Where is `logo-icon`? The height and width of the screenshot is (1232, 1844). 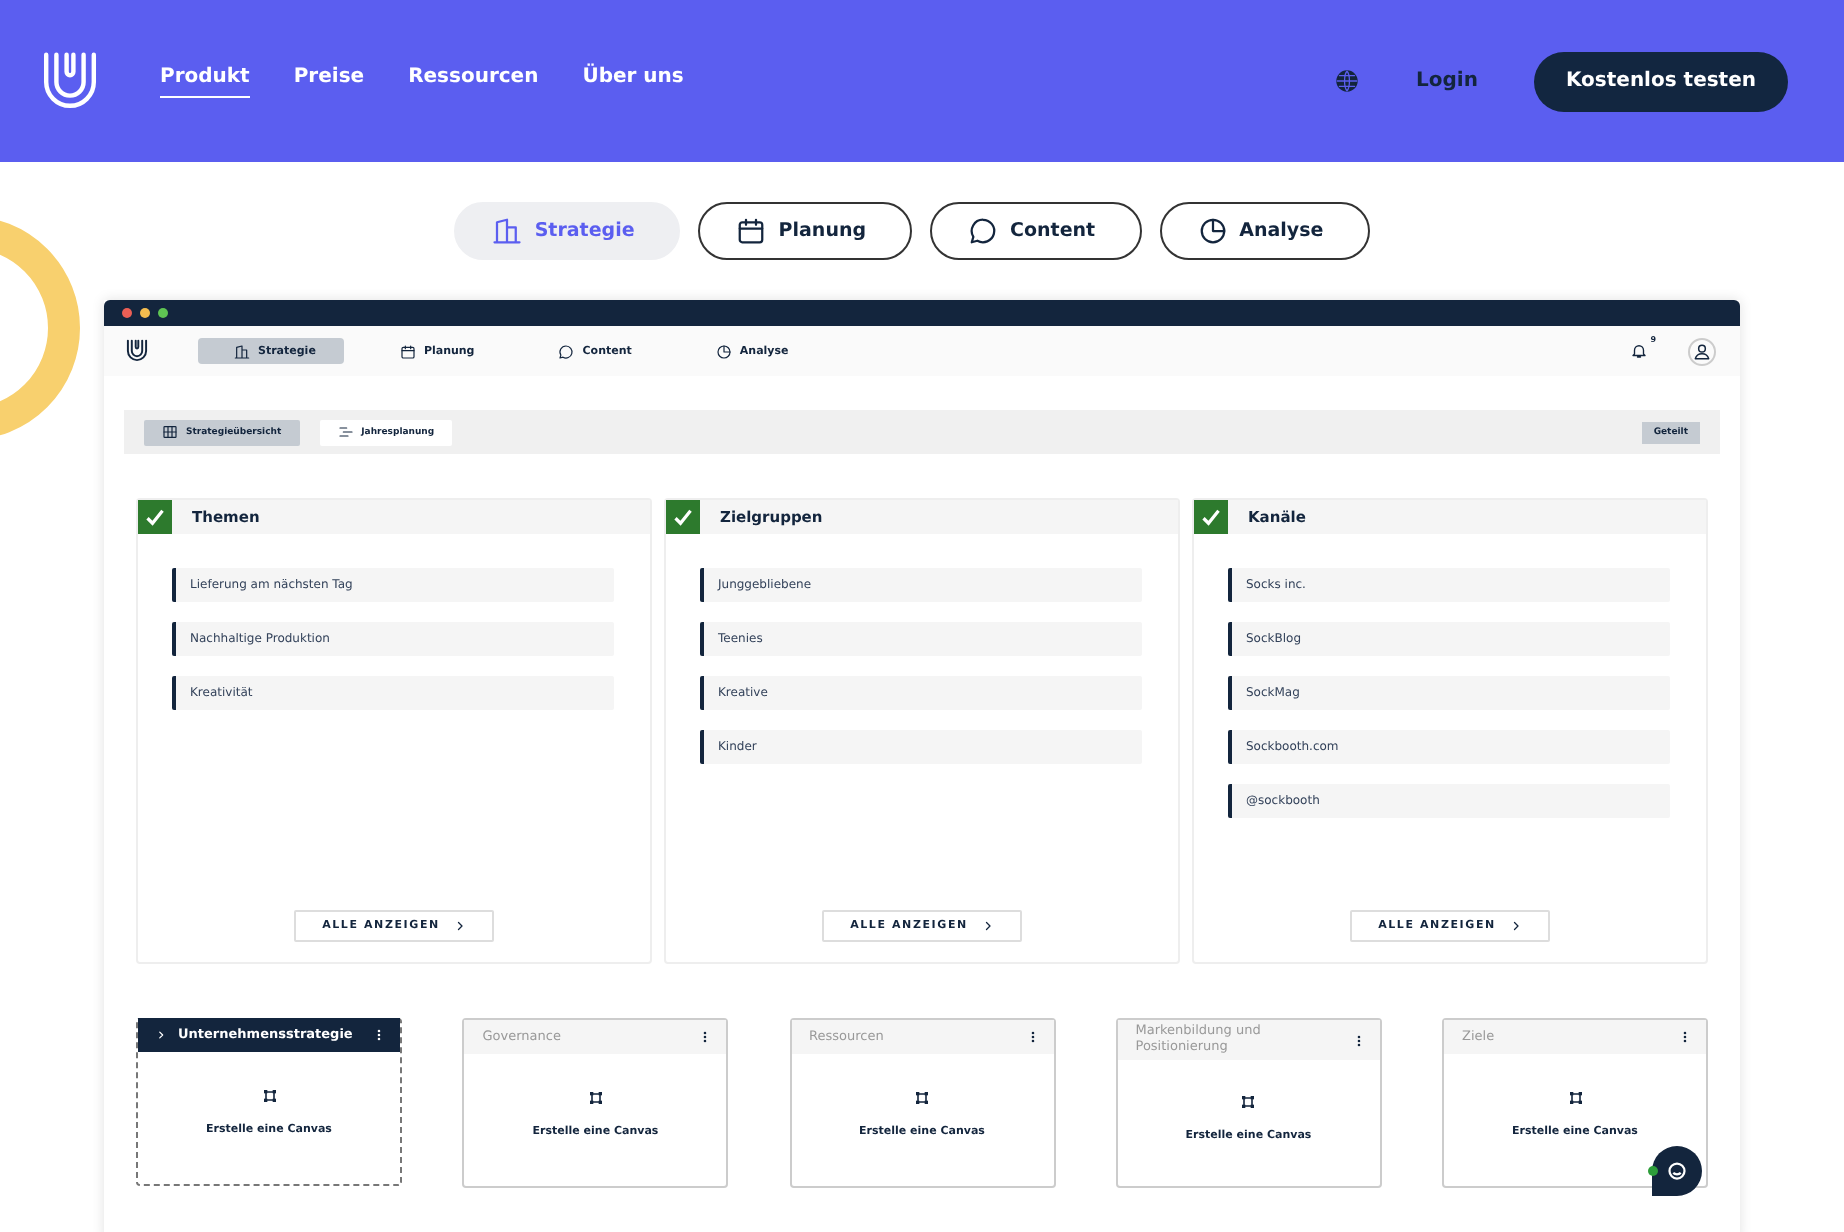
logo-icon is located at coordinates (137, 351).